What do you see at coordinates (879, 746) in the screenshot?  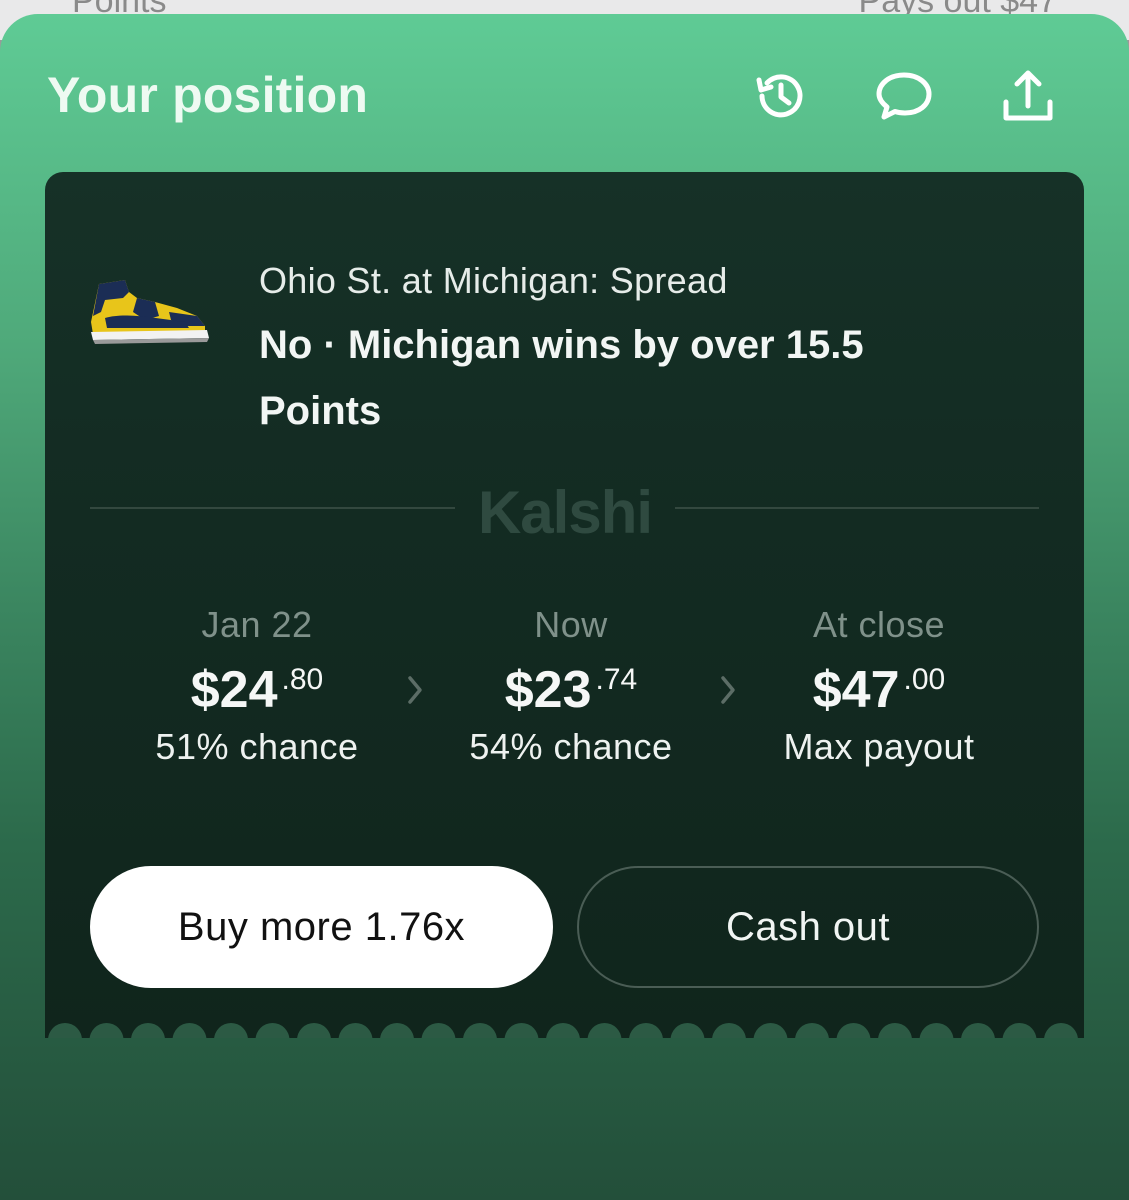 I see `stat-sub: Max payout` at bounding box center [879, 746].